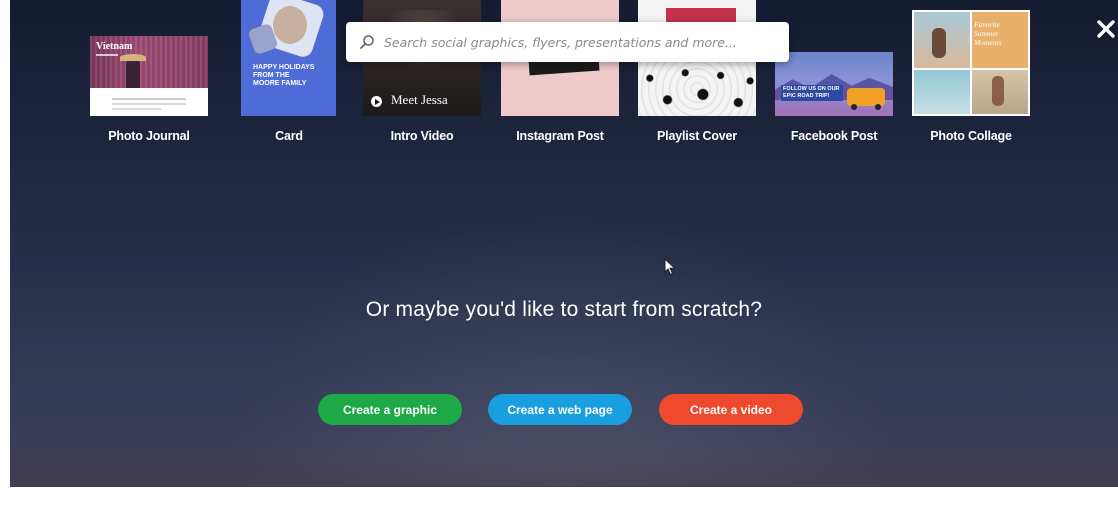 This screenshot has width=1118, height=515. Describe the element at coordinates (114, 46) in the screenshot. I see `photo-journal-thumb-title: Vietnam` at that location.